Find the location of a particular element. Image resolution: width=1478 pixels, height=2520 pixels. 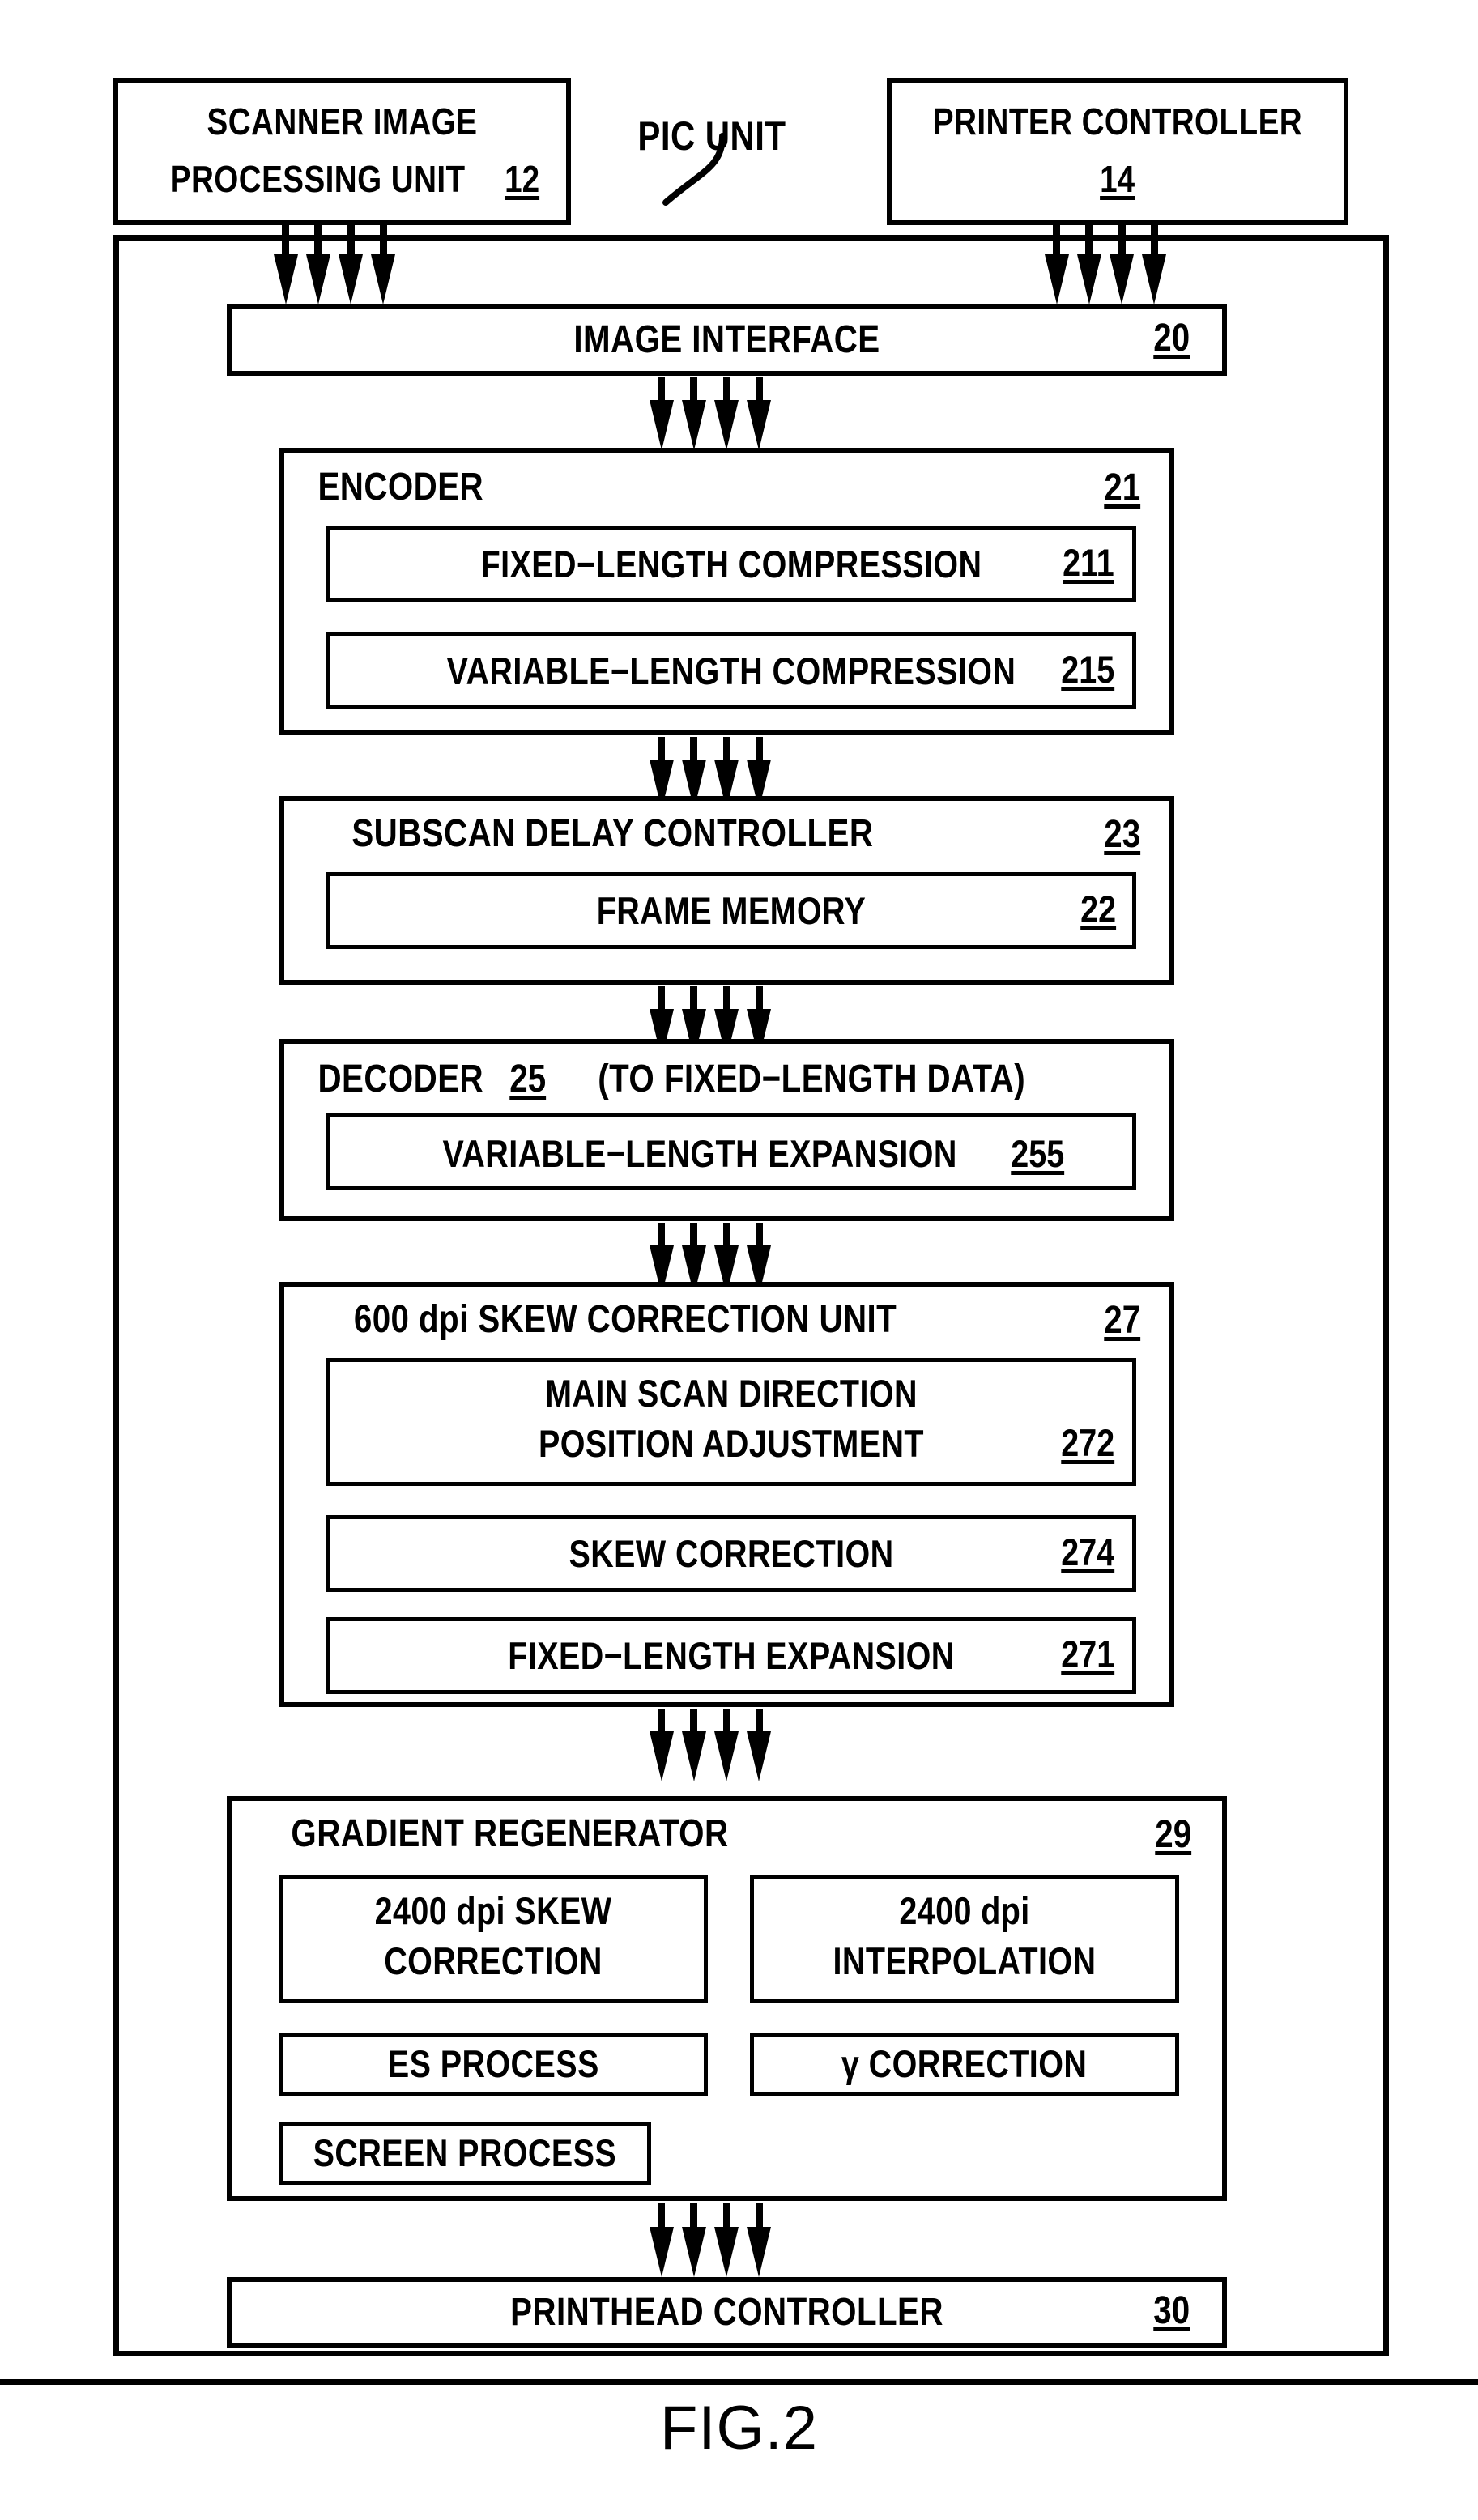

es-process-title: ES PROCESS is located at coordinates (493, 2064).